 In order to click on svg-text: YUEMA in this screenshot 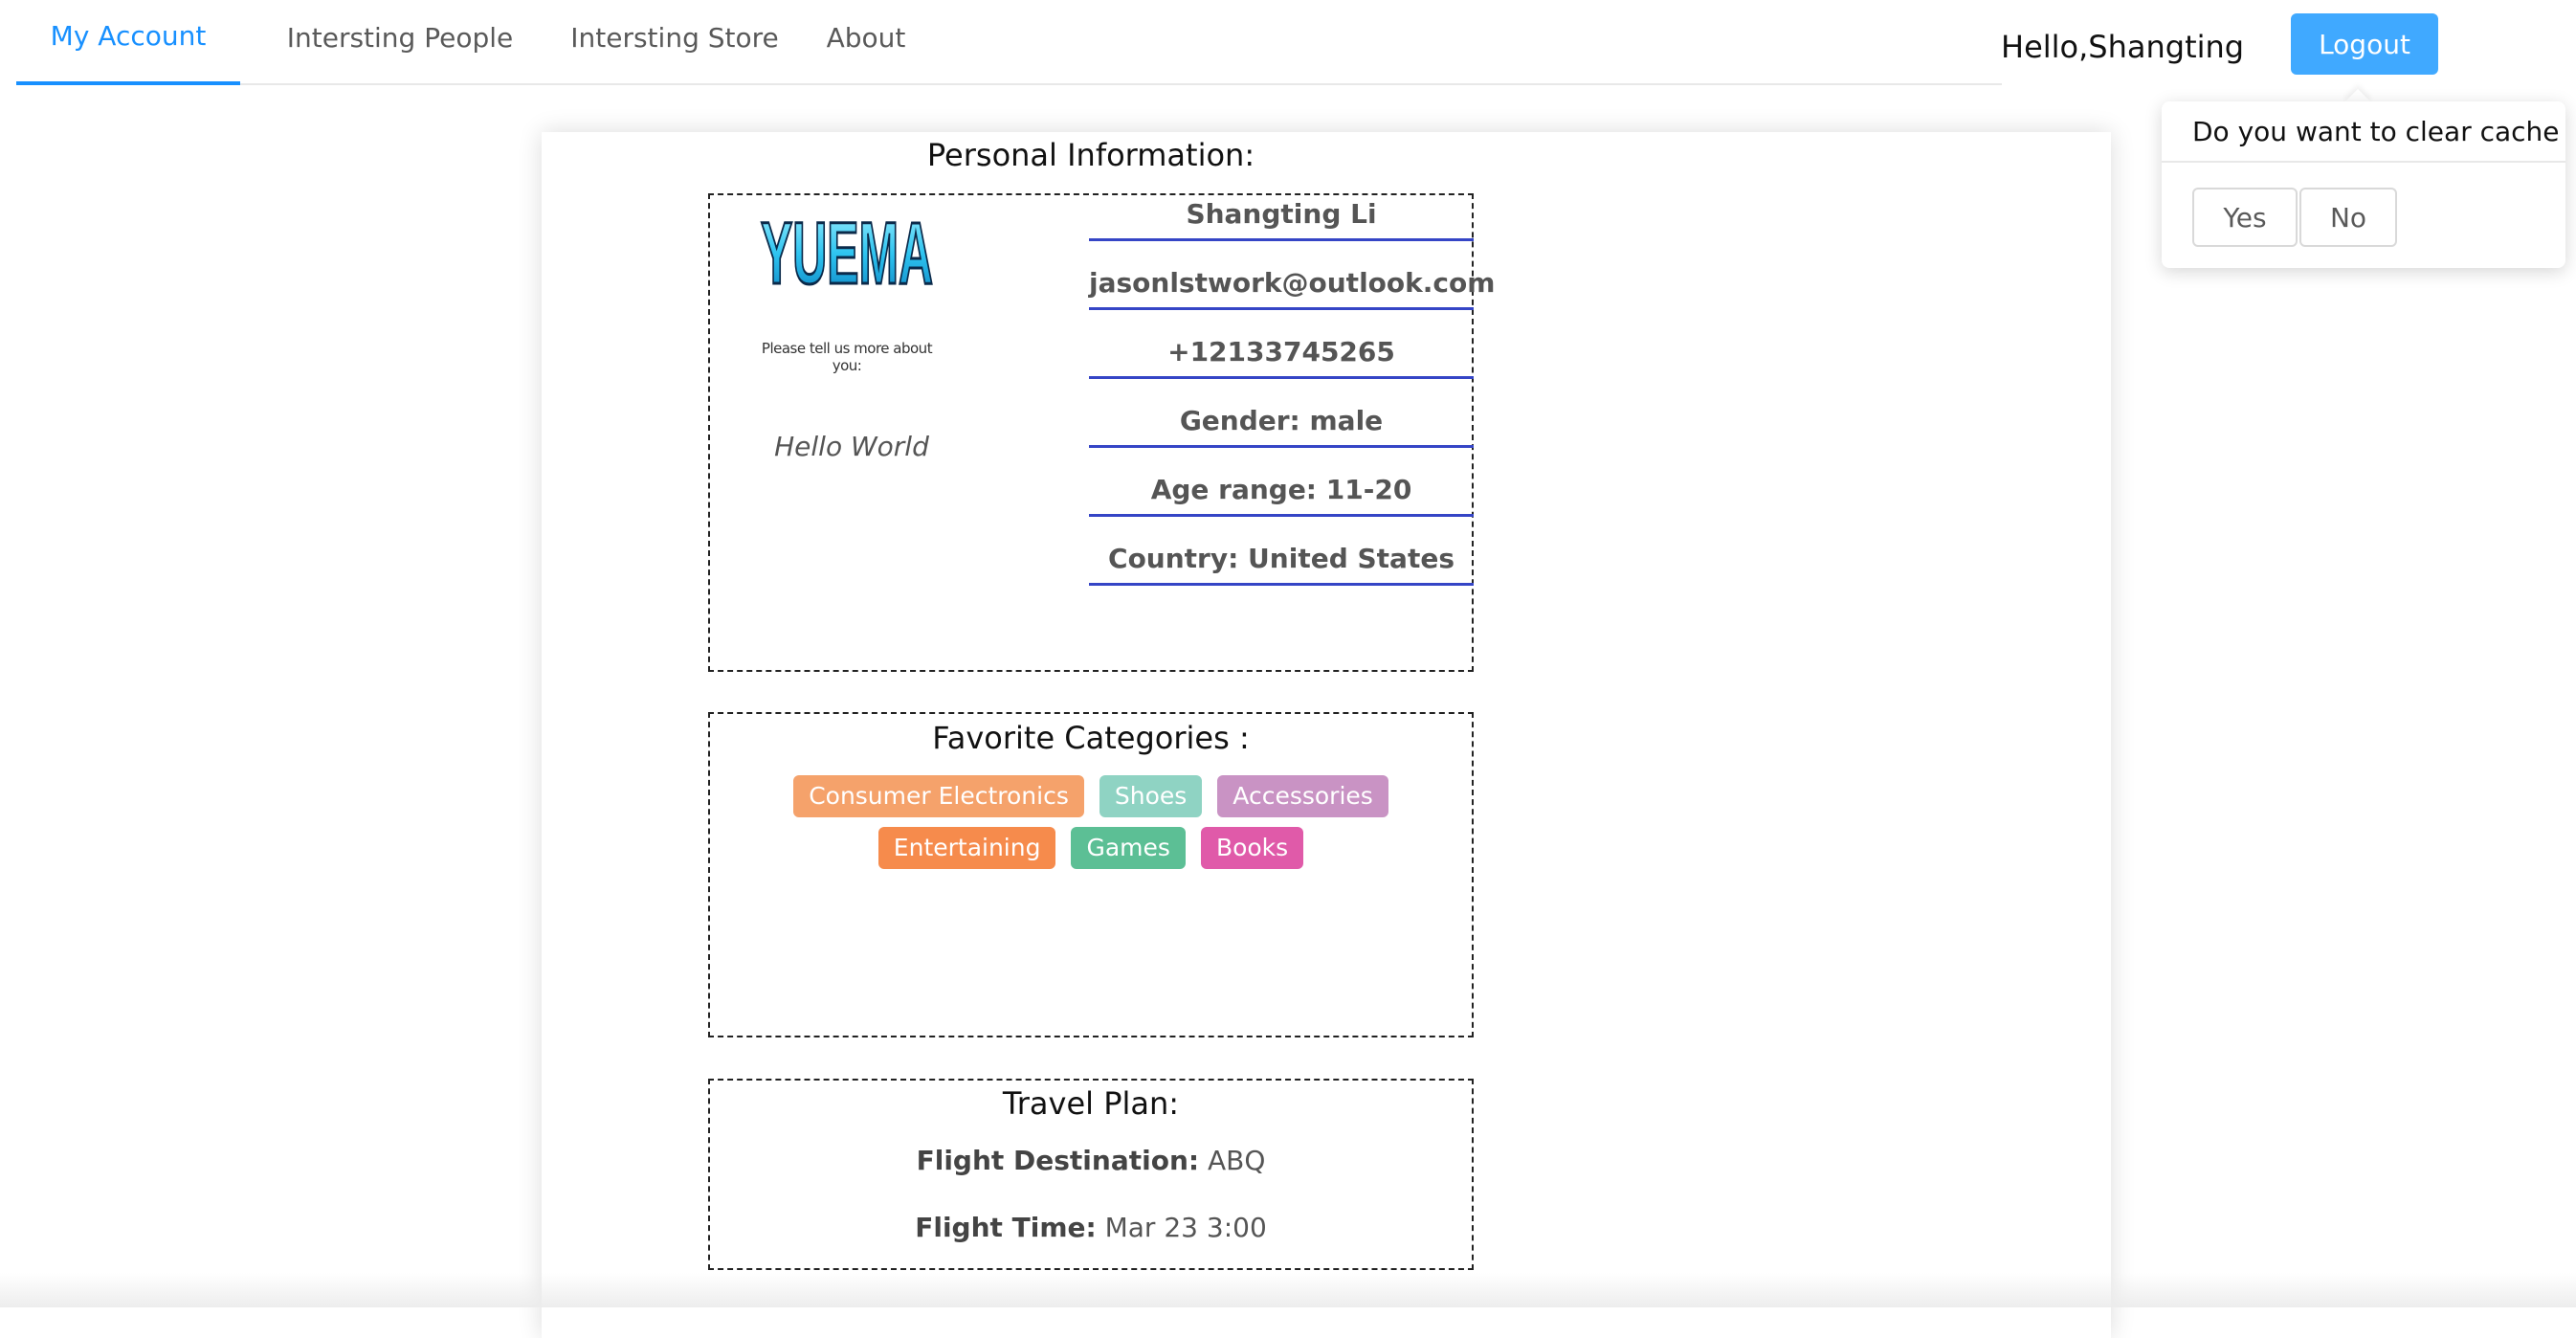, I will do `click(847, 253)`.